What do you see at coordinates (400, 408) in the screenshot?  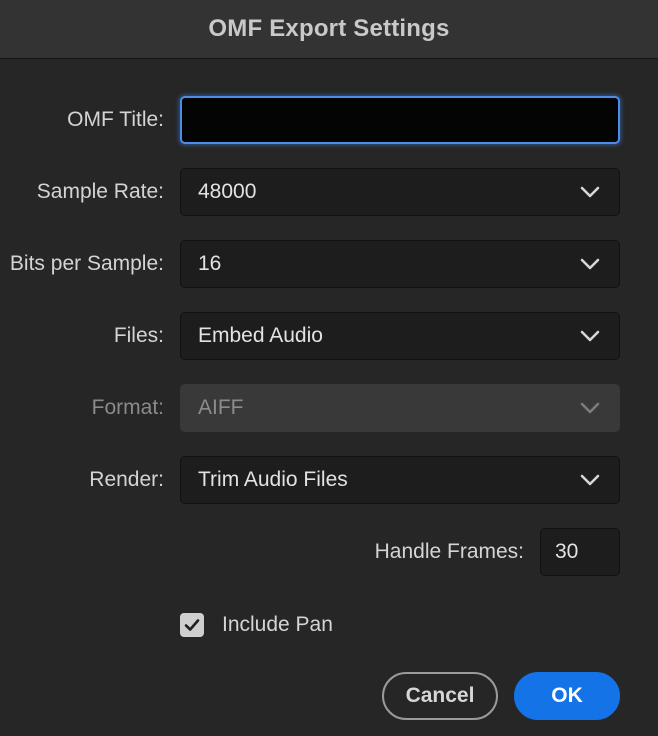 I see `format-dropdown: AIFF` at bounding box center [400, 408].